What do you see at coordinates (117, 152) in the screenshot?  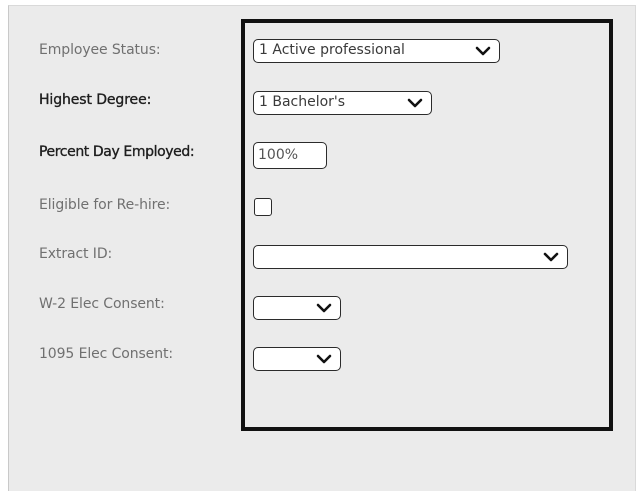 I see `percent-day-employed-label: Percent Day Employed:` at bounding box center [117, 152].